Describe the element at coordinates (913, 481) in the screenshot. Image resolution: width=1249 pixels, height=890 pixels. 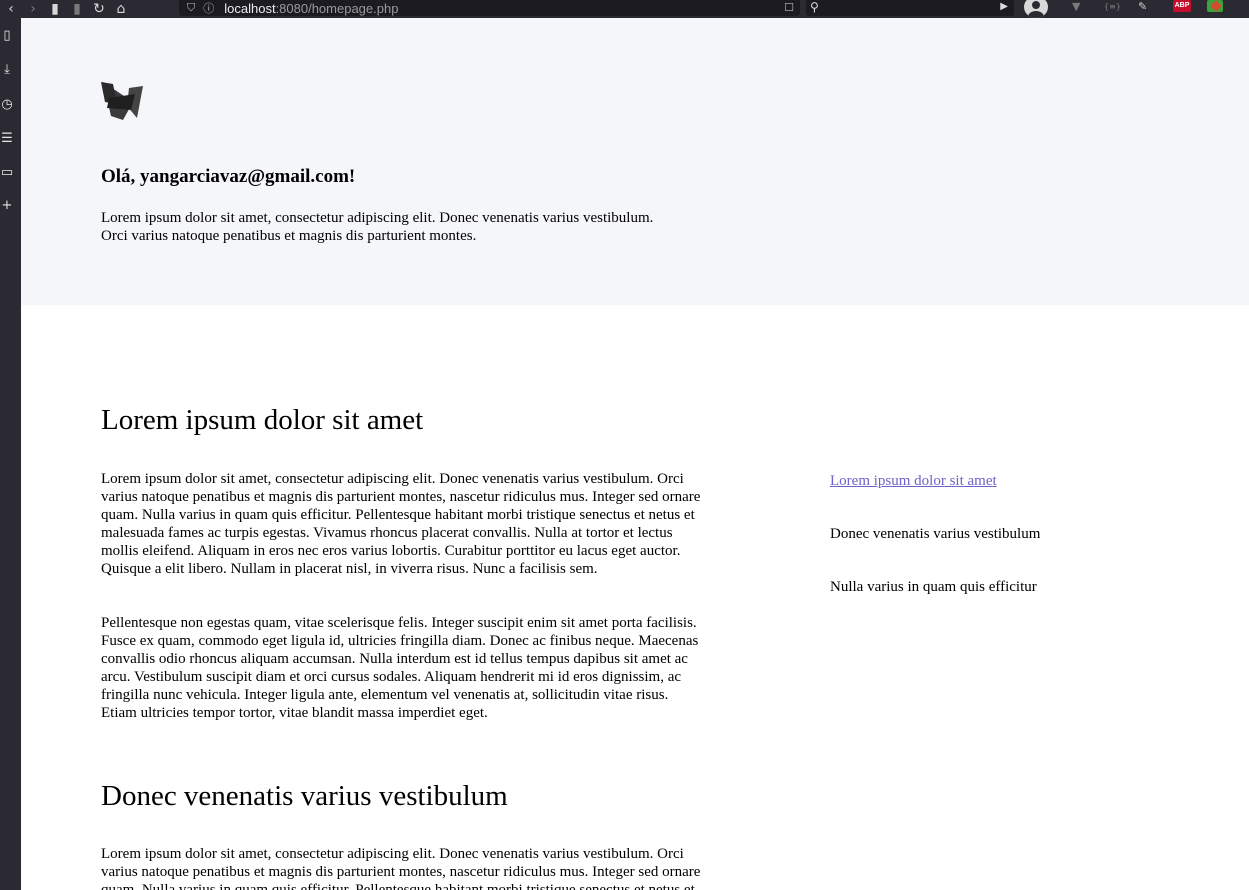
I see `aside-link: Lorem ipsum dolor sit amet` at that location.